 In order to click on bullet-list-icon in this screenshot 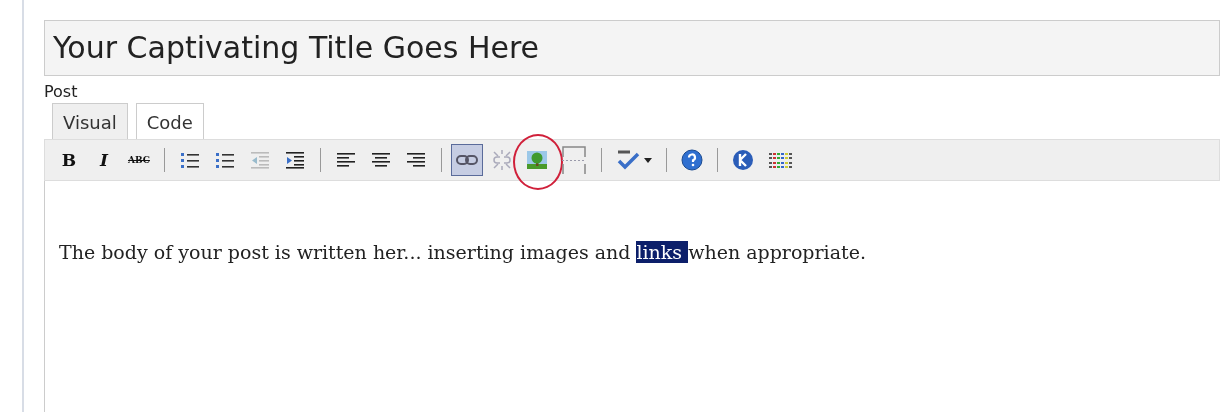, I will do `click(190, 160)`.